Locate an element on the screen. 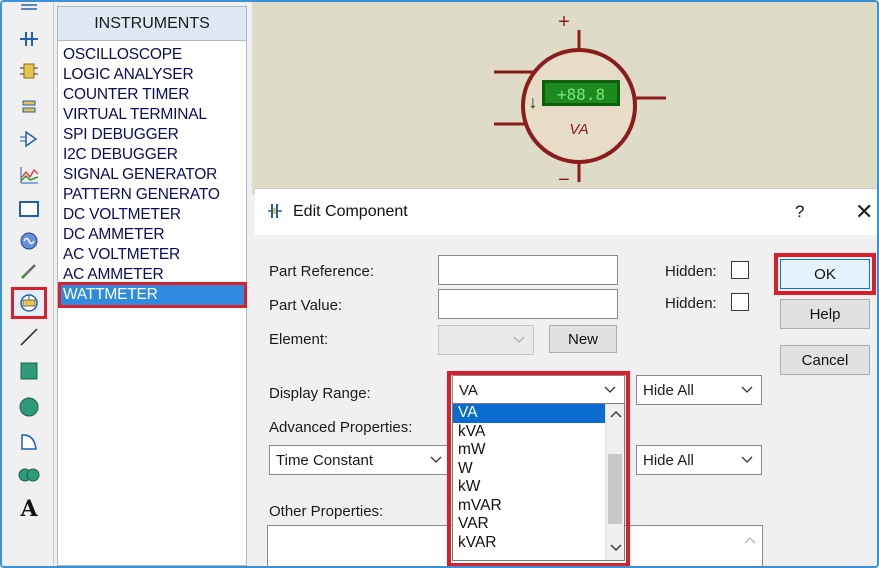 Image resolution: width=879 pixels, height=568 pixels. pen-icon is located at coordinates (29, 271).